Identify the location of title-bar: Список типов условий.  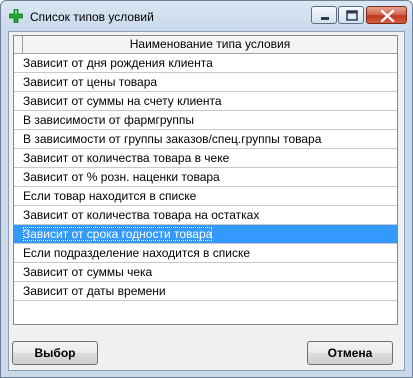
(206, 16).